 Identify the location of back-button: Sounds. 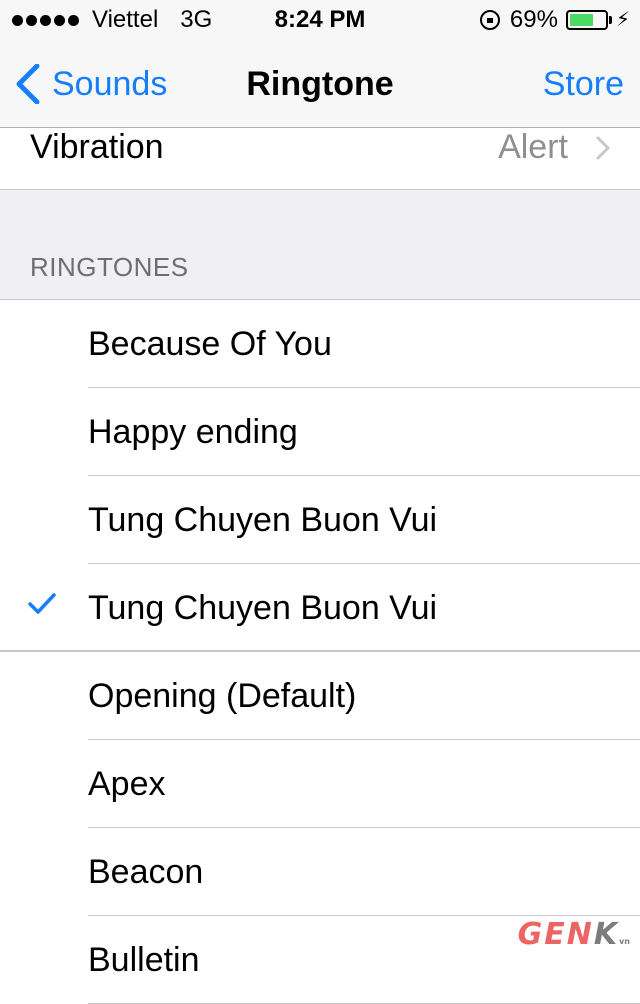
(91, 84).